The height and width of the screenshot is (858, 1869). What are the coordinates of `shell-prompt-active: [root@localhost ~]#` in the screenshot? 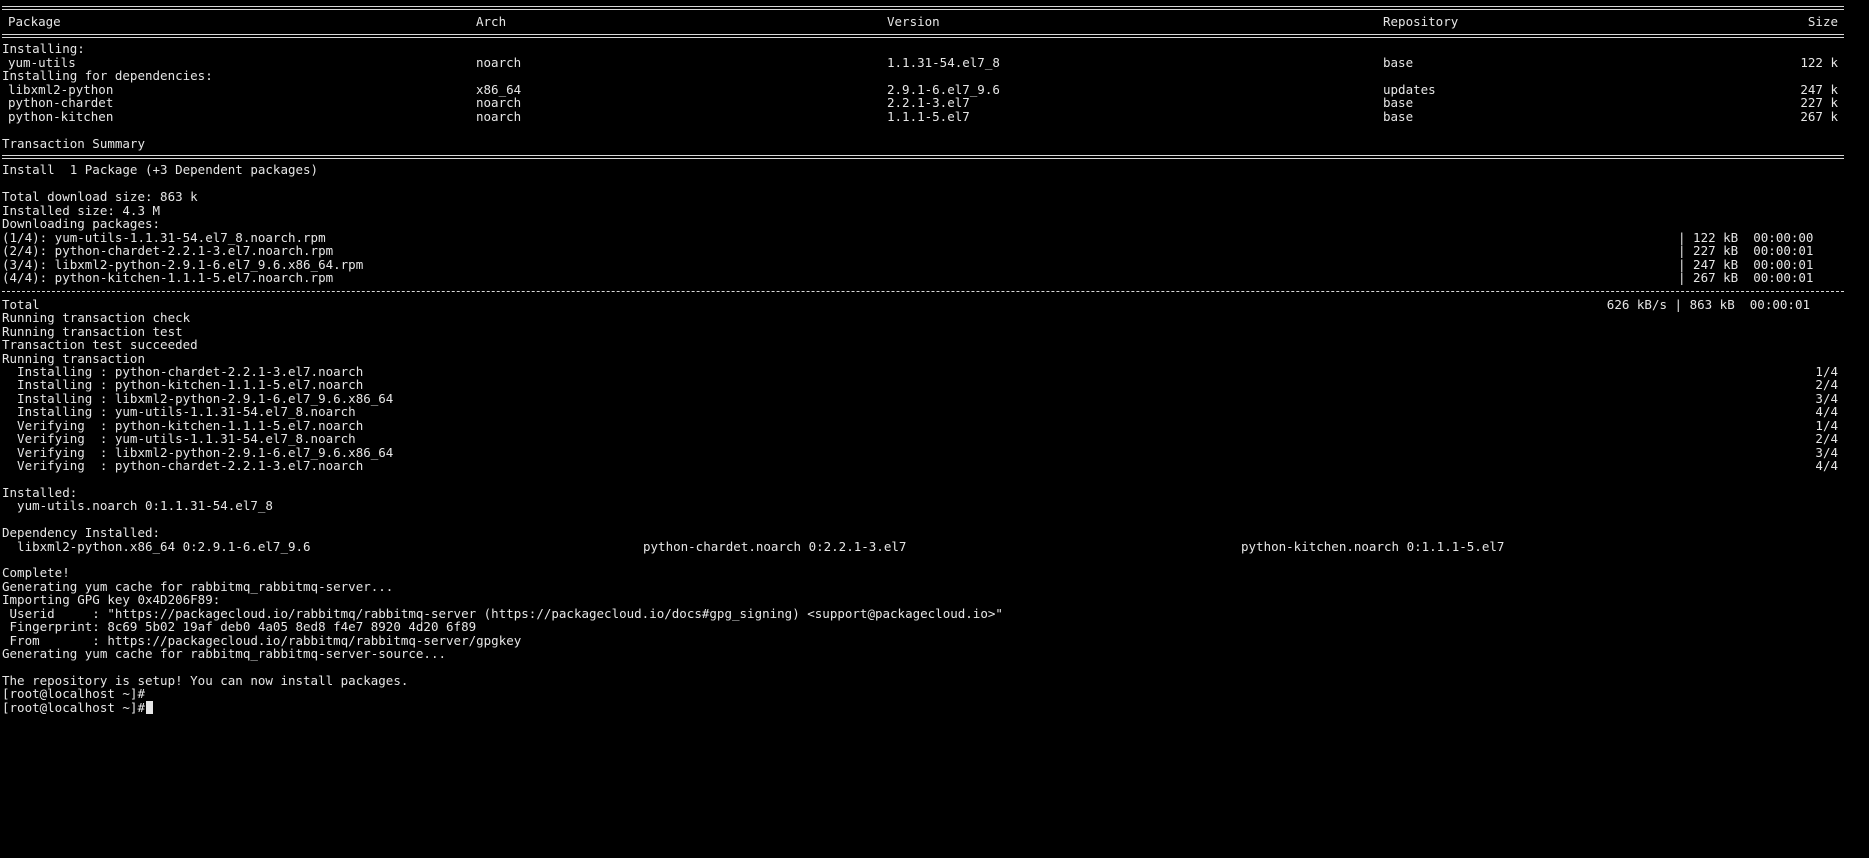 It's located at (77, 708).